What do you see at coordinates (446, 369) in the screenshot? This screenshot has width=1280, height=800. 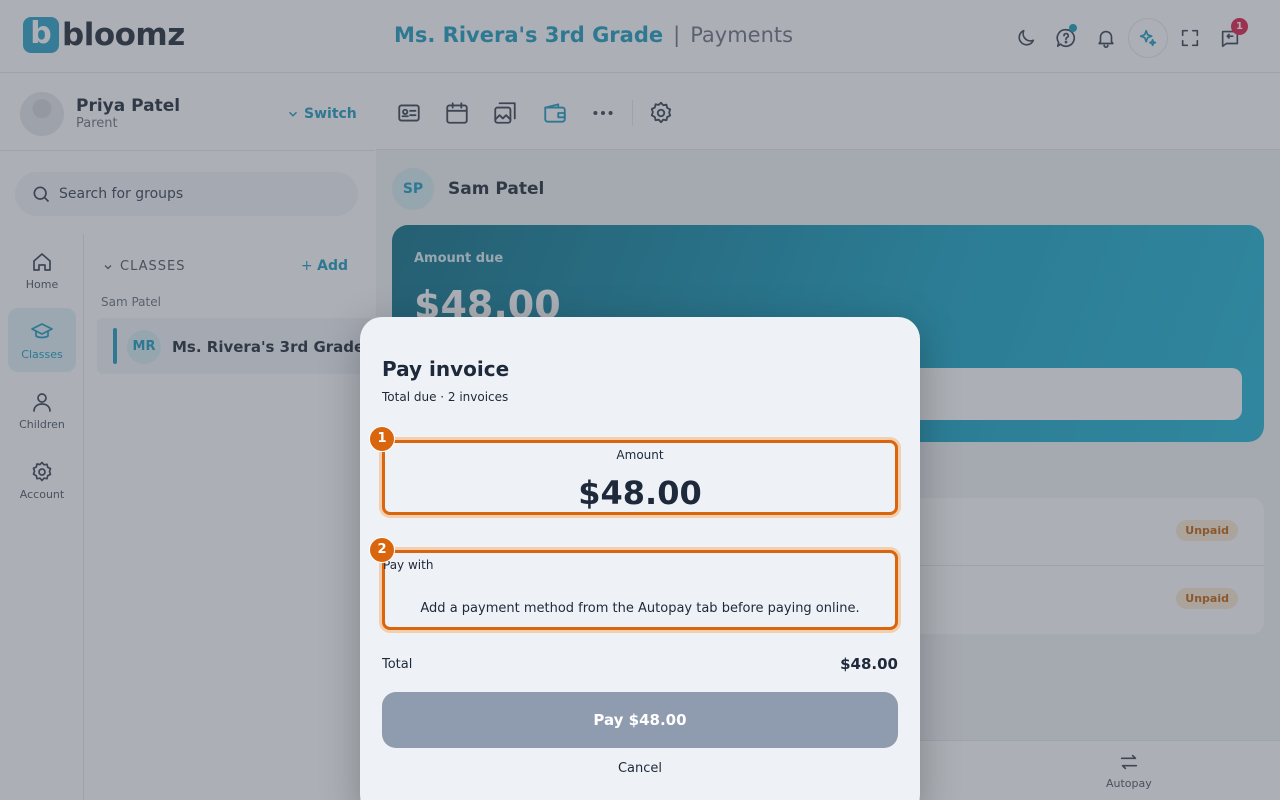 I see `dialog-title: Pay invoice` at bounding box center [446, 369].